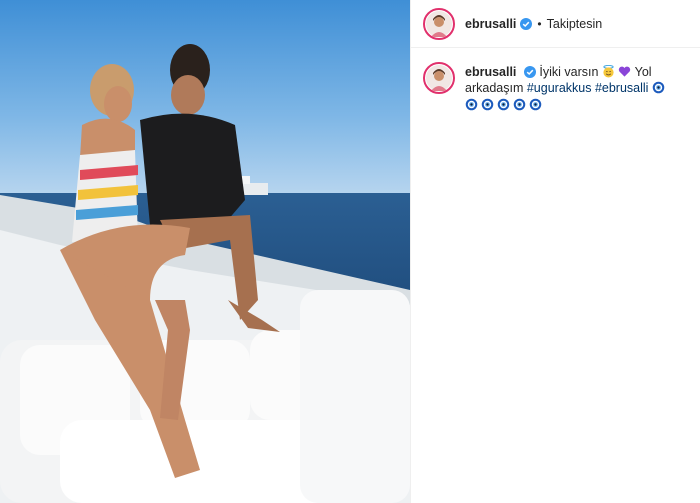 This screenshot has width=700, height=503. Describe the element at coordinates (625, 71) in the screenshot. I see `purple-heart-icon` at that location.